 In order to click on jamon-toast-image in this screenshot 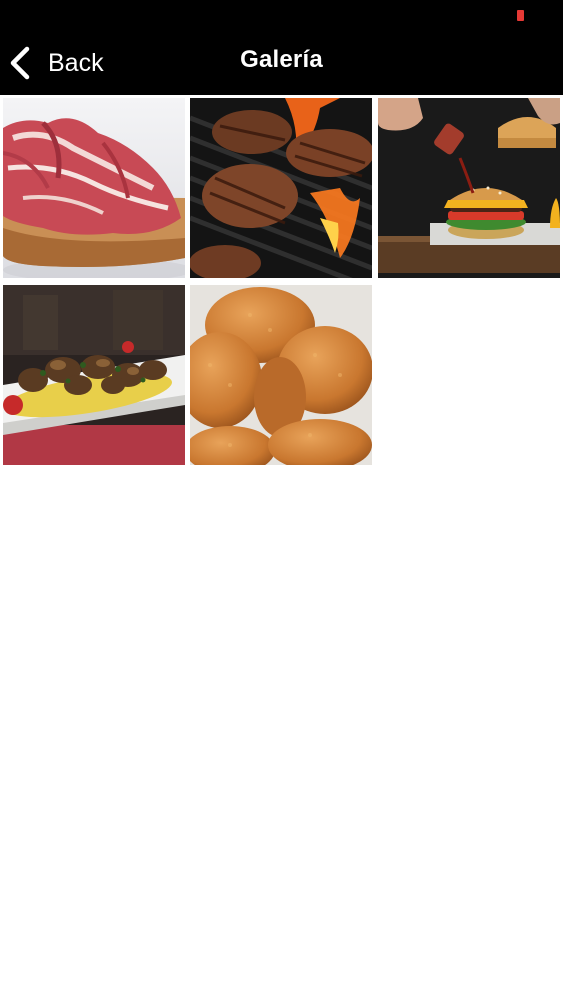, I will do `click(94, 188)`.